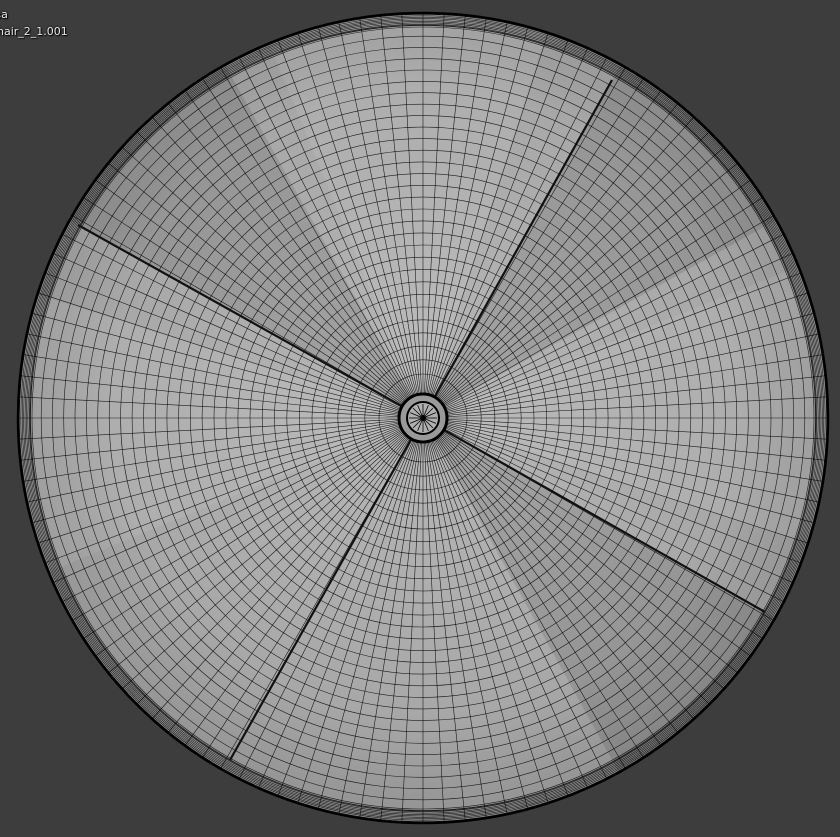 This screenshot has width=840, height=837. Describe the element at coordinates (34, 23) in the screenshot. I see `viewport-info-overlay: ыва hair_2_1.001` at that location.